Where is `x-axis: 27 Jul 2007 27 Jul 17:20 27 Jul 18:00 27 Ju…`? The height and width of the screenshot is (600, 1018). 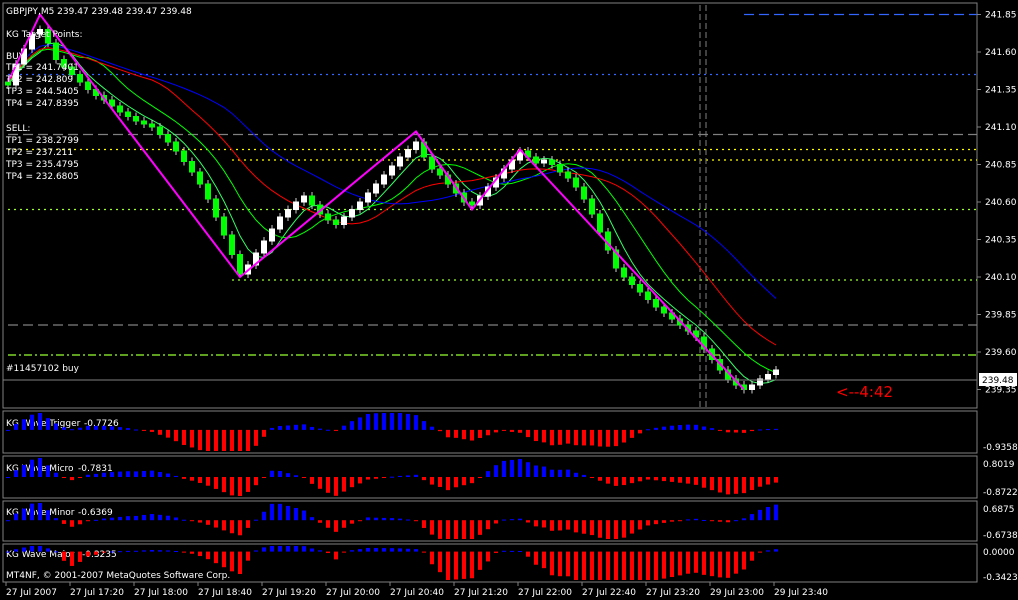 x-axis: 27 Jul 2007 27 Jul 17:20 27 Jul 18:00 27 Ju… is located at coordinates (416, 590).